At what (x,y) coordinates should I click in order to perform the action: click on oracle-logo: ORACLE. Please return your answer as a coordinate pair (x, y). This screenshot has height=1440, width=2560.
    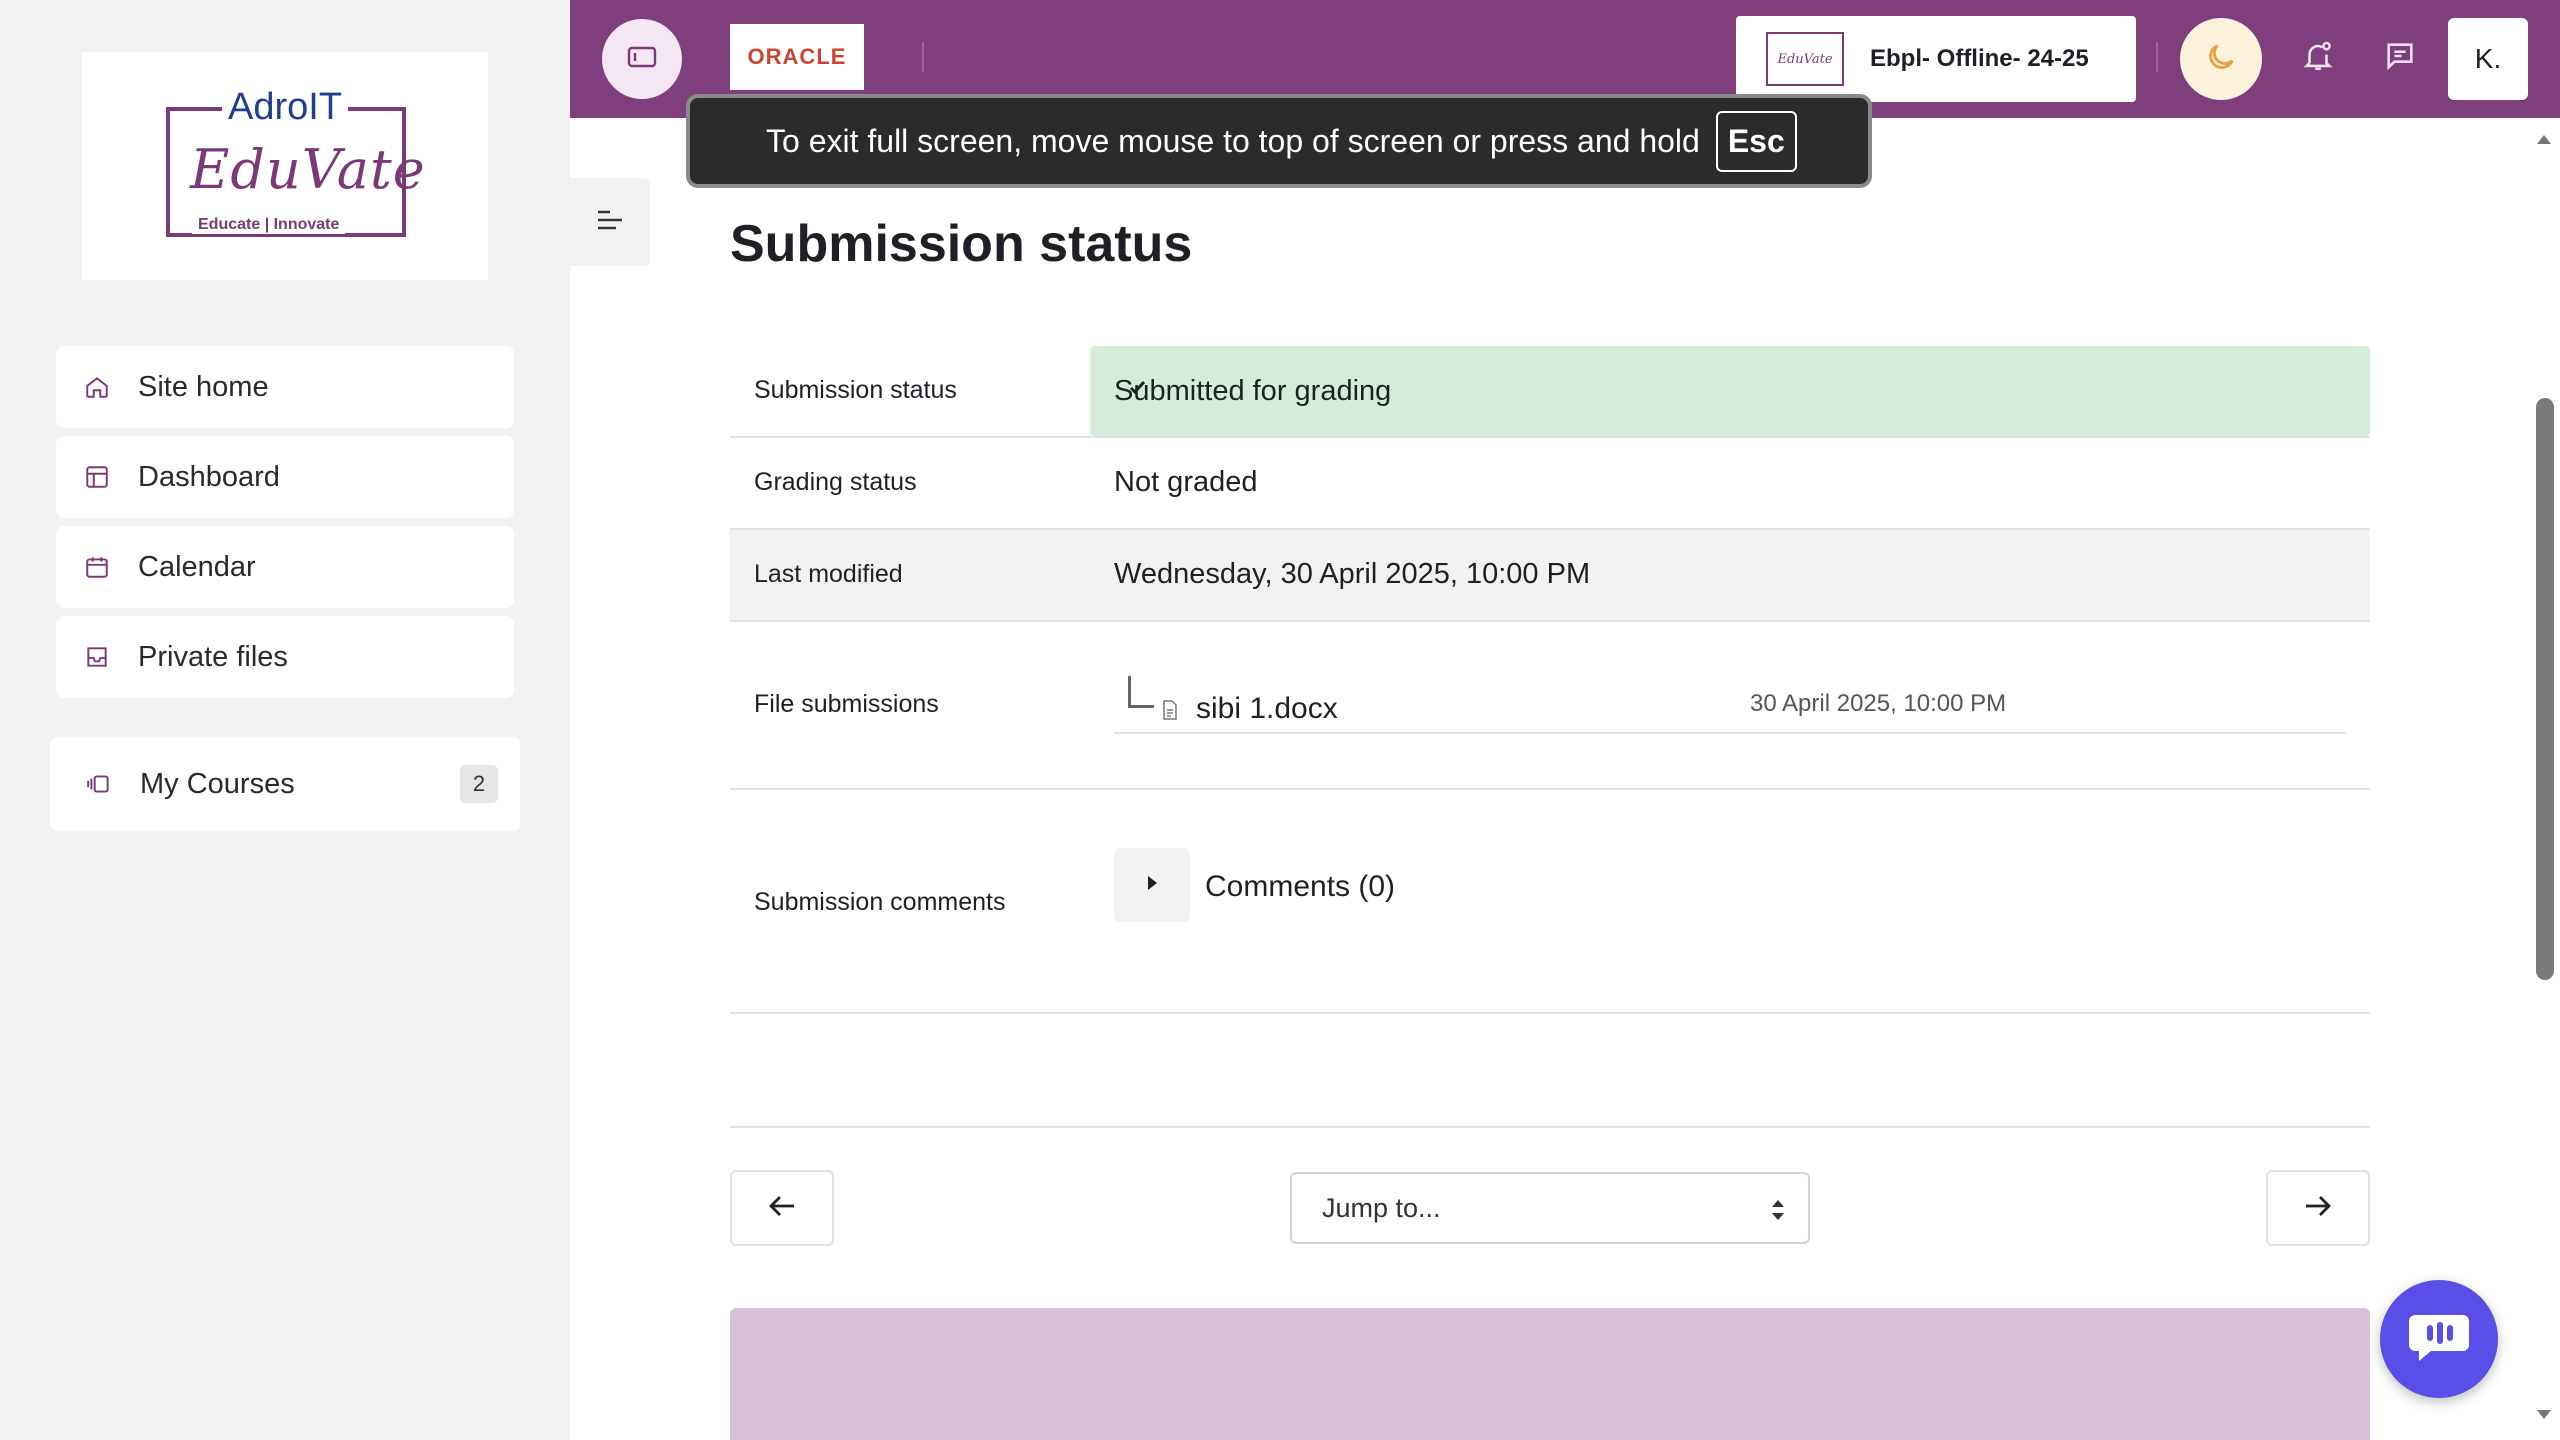
    Looking at the image, I should click on (797, 57).